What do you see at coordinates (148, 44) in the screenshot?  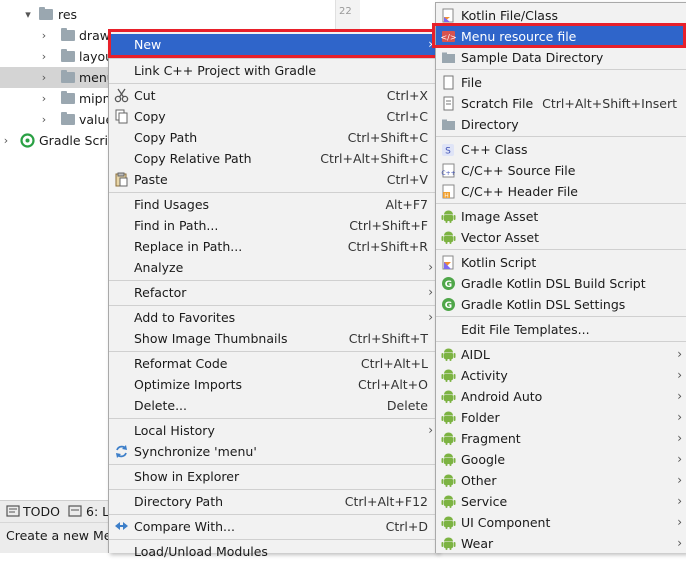 I see `menu-item-label: New` at bounding box center [148, 44].